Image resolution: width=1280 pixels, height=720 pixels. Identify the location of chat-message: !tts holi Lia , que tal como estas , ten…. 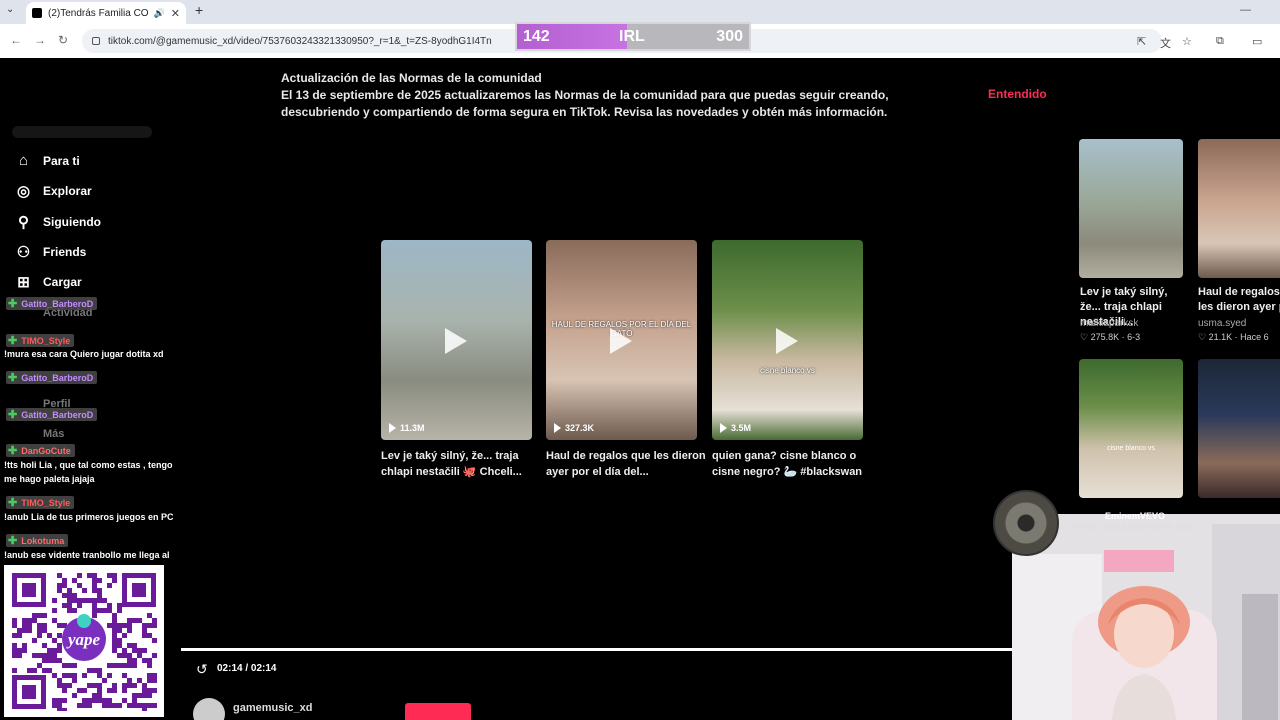
(88, 465).